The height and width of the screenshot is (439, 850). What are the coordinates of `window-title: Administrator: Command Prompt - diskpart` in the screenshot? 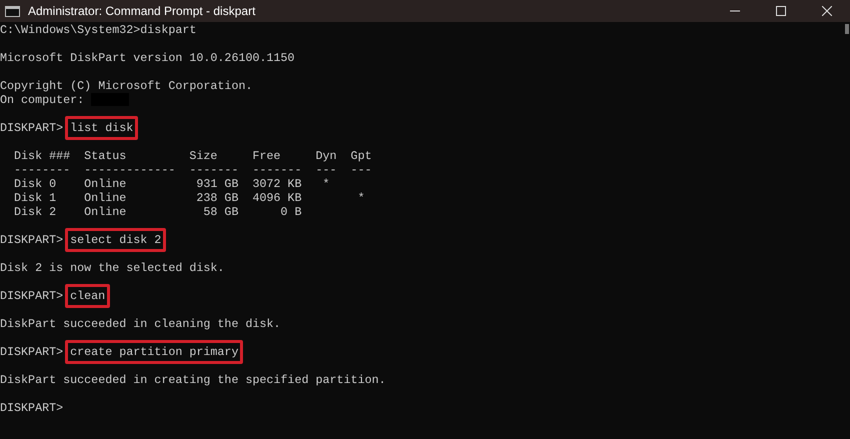 It's located at (142, 11).